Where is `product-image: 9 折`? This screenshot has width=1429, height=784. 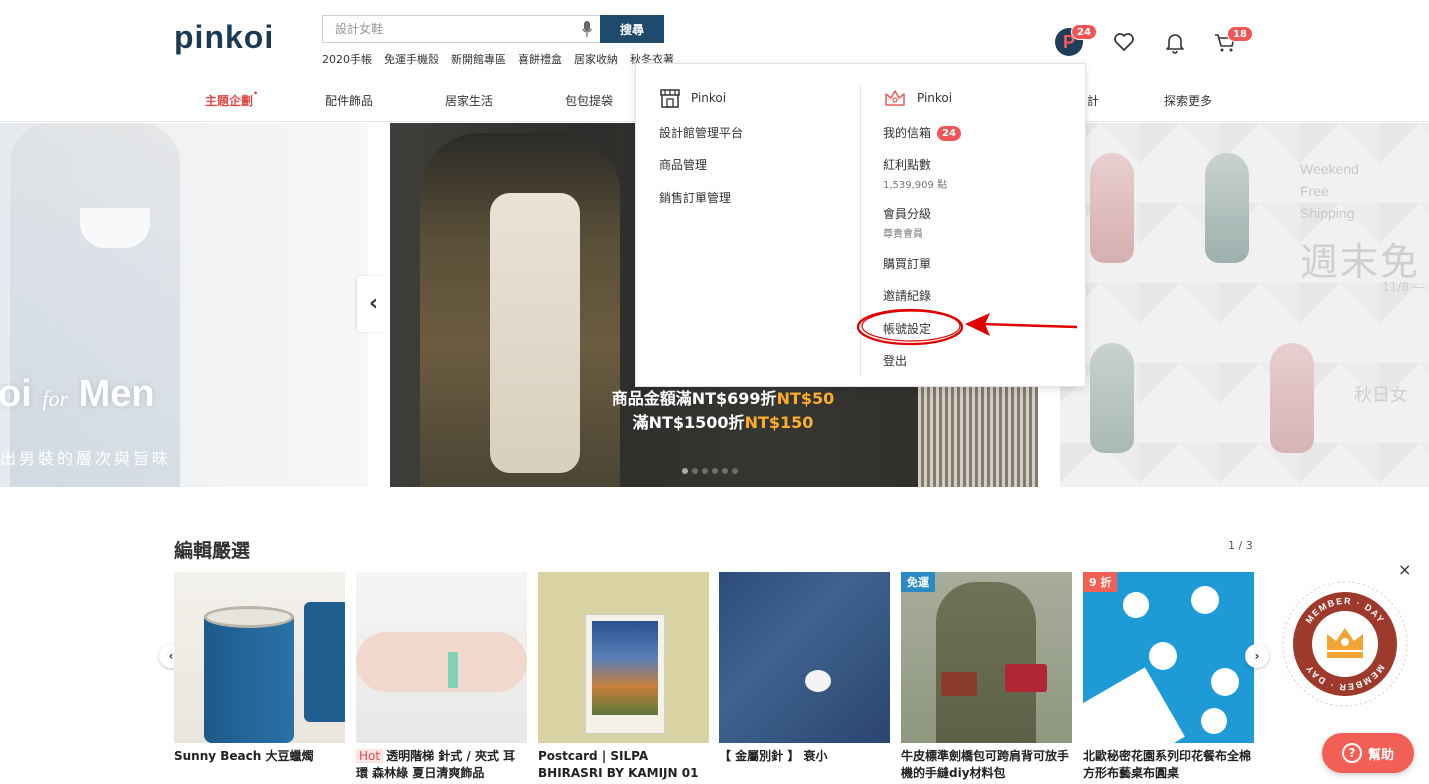 product-image: 9 折 is located at coordinates (1168, 657).